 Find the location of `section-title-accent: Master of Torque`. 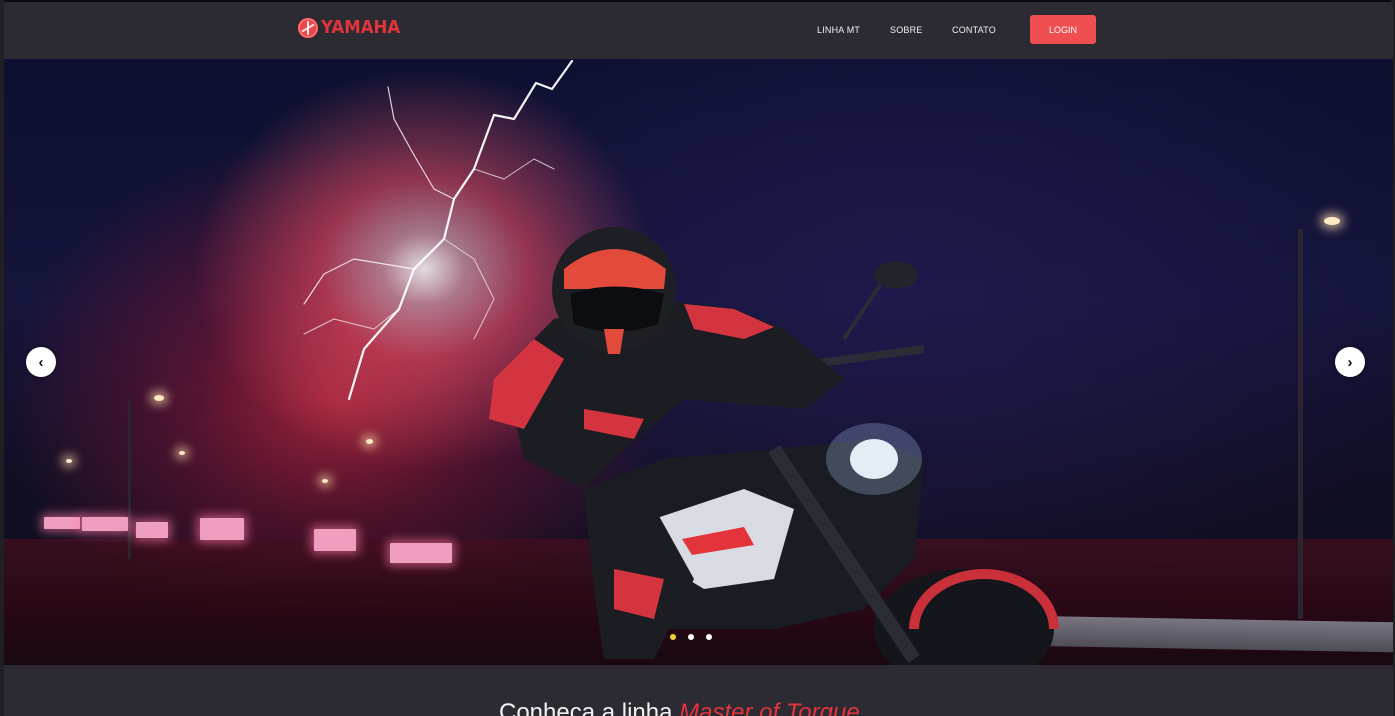

section-title-accent: Master of Torque is located at coordinates (769, 707).